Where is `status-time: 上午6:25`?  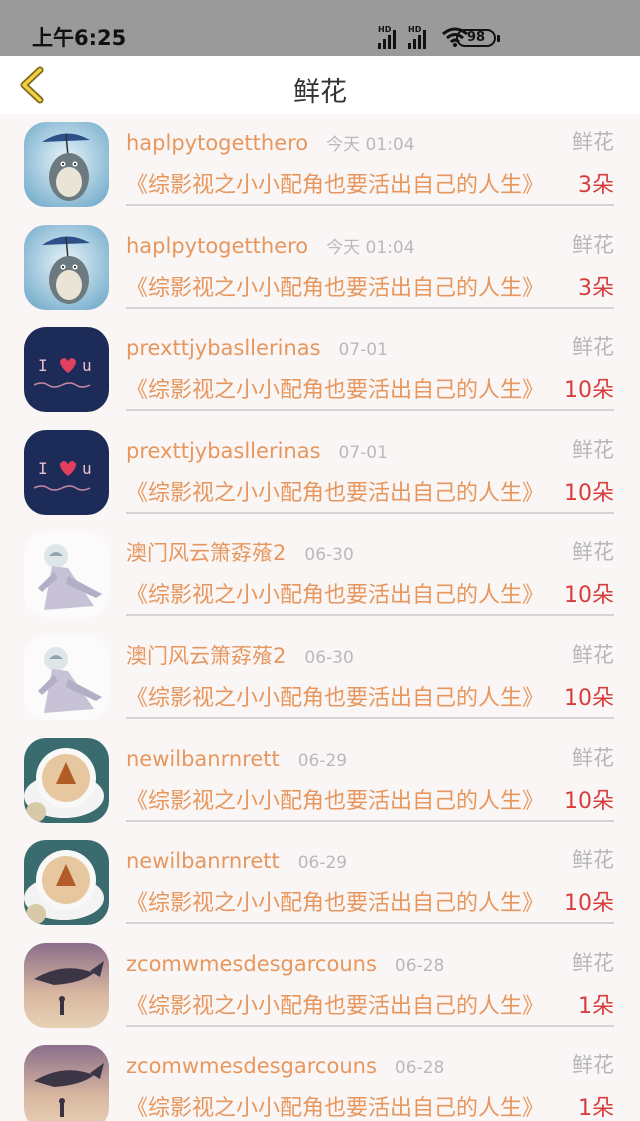 status-time: 上午6:25 is located at coordinates (79, 38).